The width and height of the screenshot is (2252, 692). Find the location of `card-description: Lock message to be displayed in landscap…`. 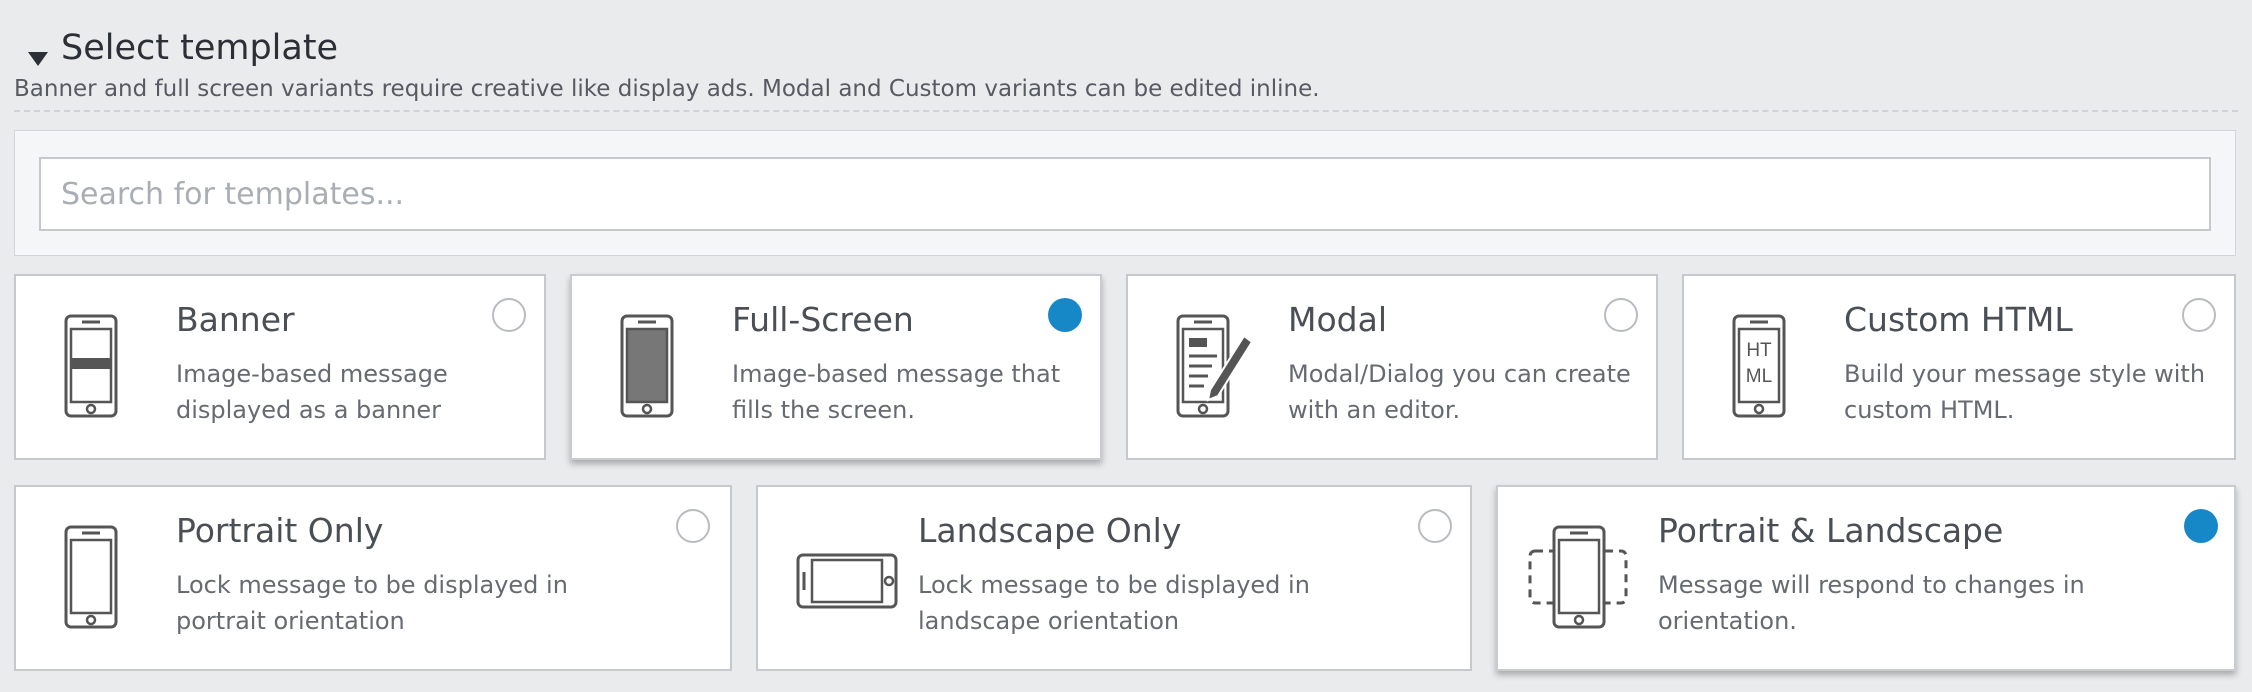

card-description: Lock message to be displayed in landscap… is located at coordinates (1114, 603).